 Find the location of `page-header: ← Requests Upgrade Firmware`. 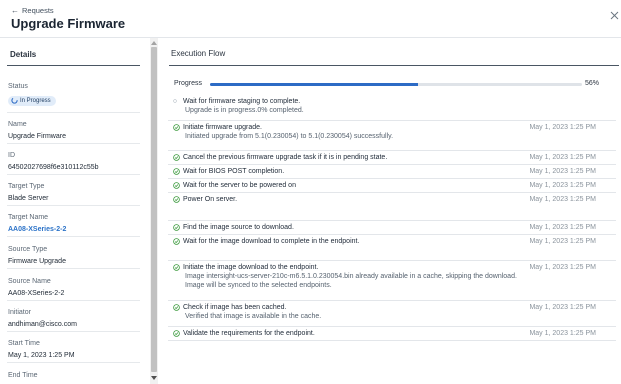

page-header: ← Requests Upgrade Firmware is located at coordinates (310, 19).